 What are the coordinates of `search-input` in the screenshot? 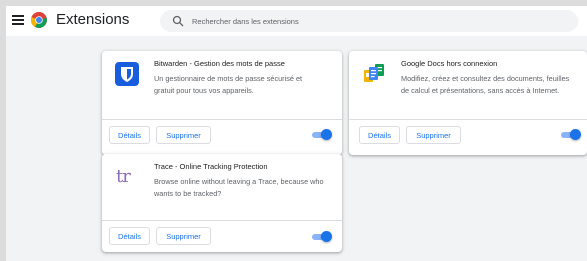 It's located at (382, 21).